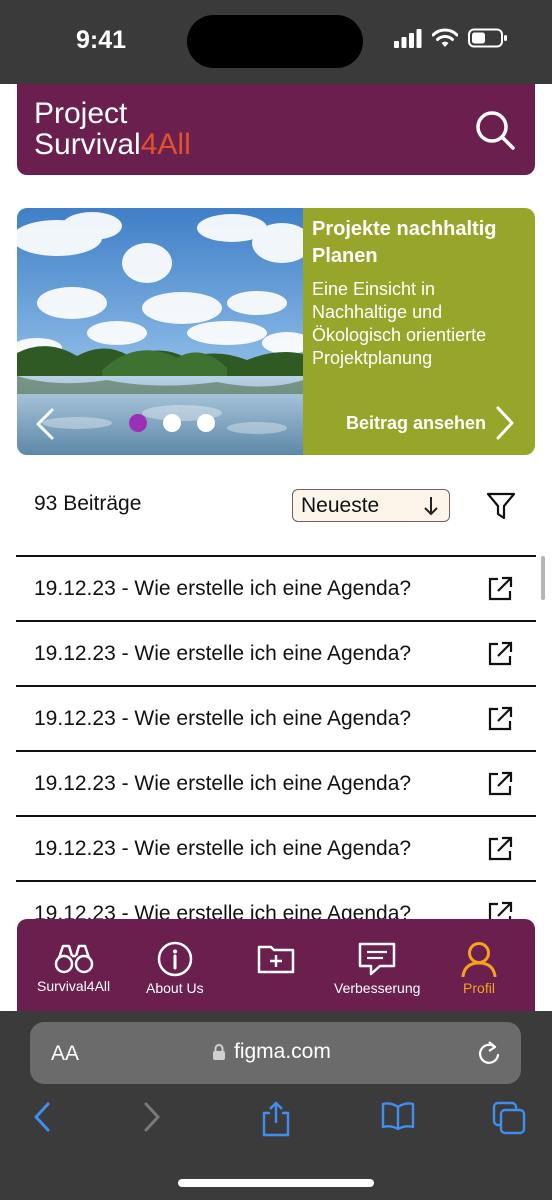 The height and width of the screenshot is (1200, 552). I want to click on info-icon, so click(175, 959).